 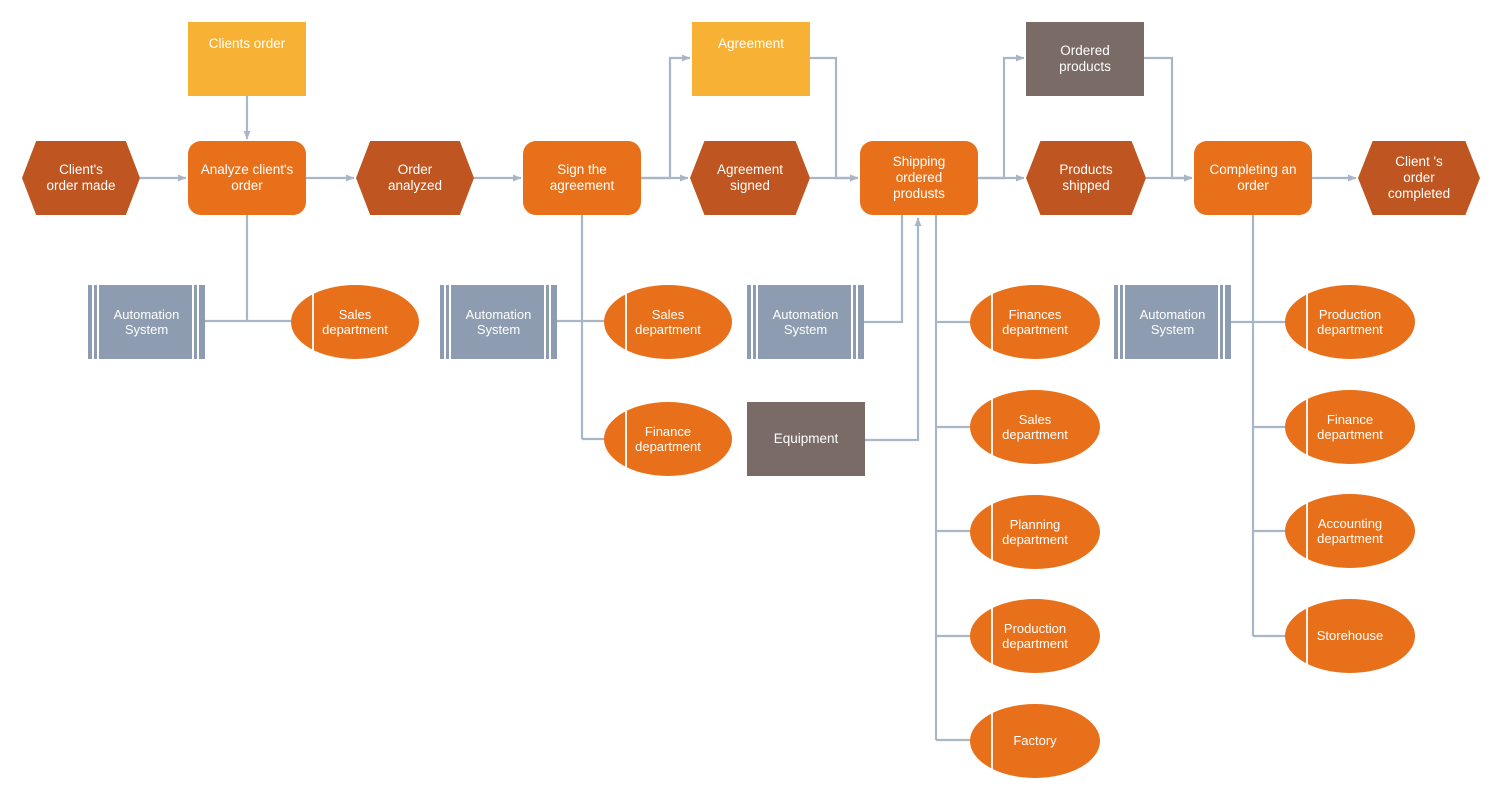 I want to click on org-unit-sales-department-3: Sales department, so click(x=1035, y=427).